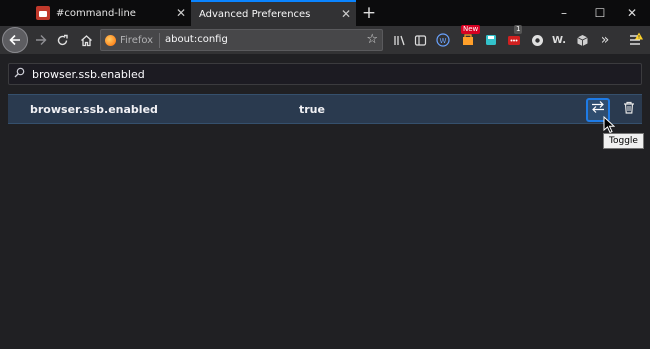  Describe the element at coordinates (325, 74) in the screenshot. I see `preference-search-input: browser.ssb.enabled` at that location.